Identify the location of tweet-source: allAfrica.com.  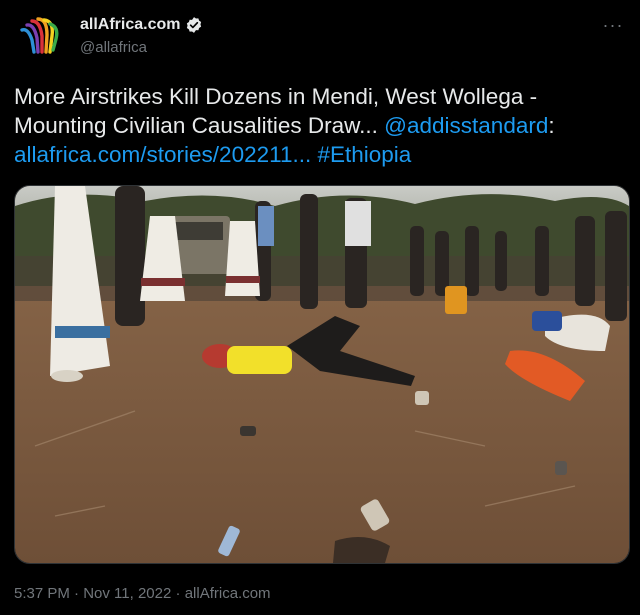
(228, 593).